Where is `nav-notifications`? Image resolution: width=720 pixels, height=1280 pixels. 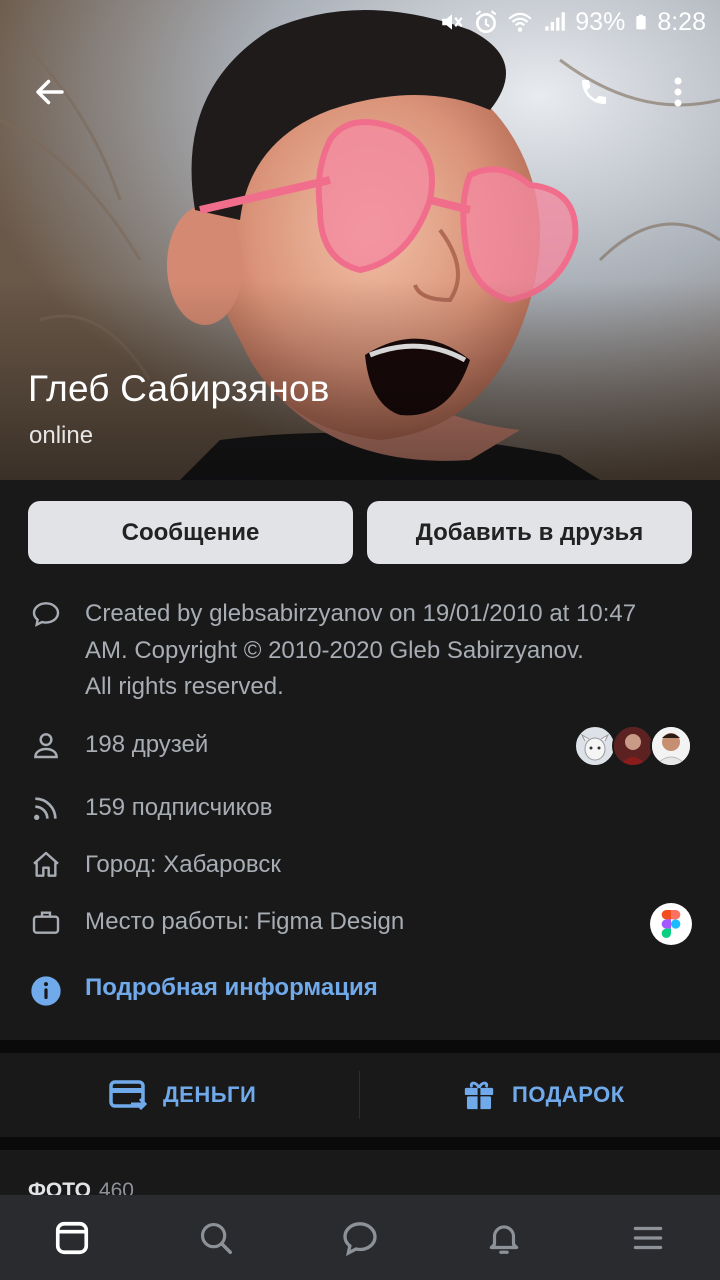 nav-notifications is located at coordinates (504, 1237).